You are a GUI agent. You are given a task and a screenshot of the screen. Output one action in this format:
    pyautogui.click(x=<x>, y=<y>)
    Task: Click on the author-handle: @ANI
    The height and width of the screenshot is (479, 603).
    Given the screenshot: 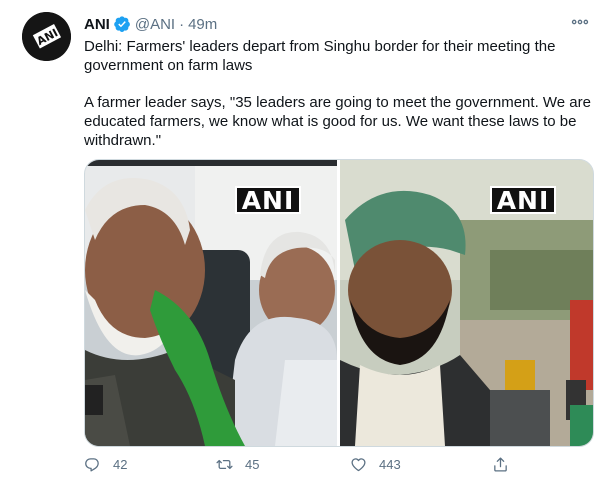 What is the action you would take?
    pyautogui.click(x=155, y=24)
    